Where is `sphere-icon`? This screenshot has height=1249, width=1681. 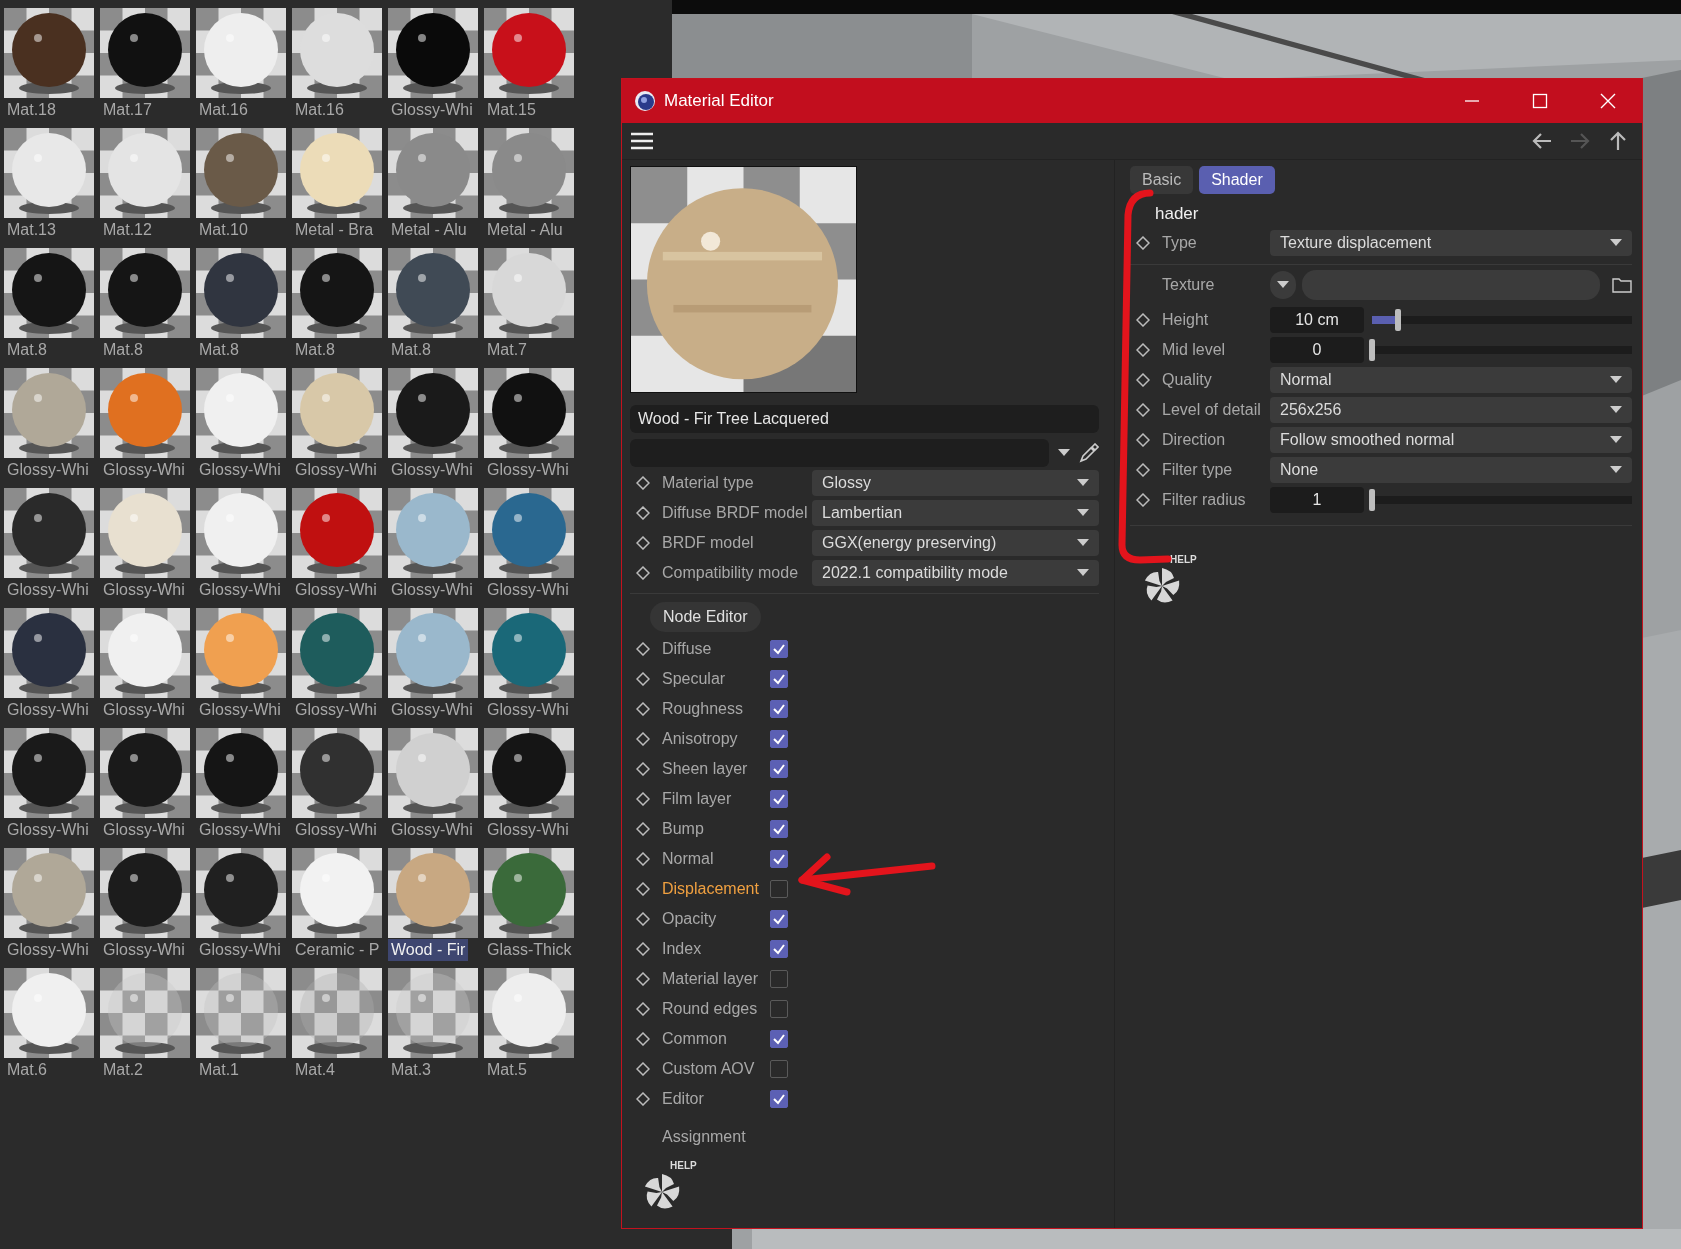 sphere-icon is located at coordinates (645, 101).